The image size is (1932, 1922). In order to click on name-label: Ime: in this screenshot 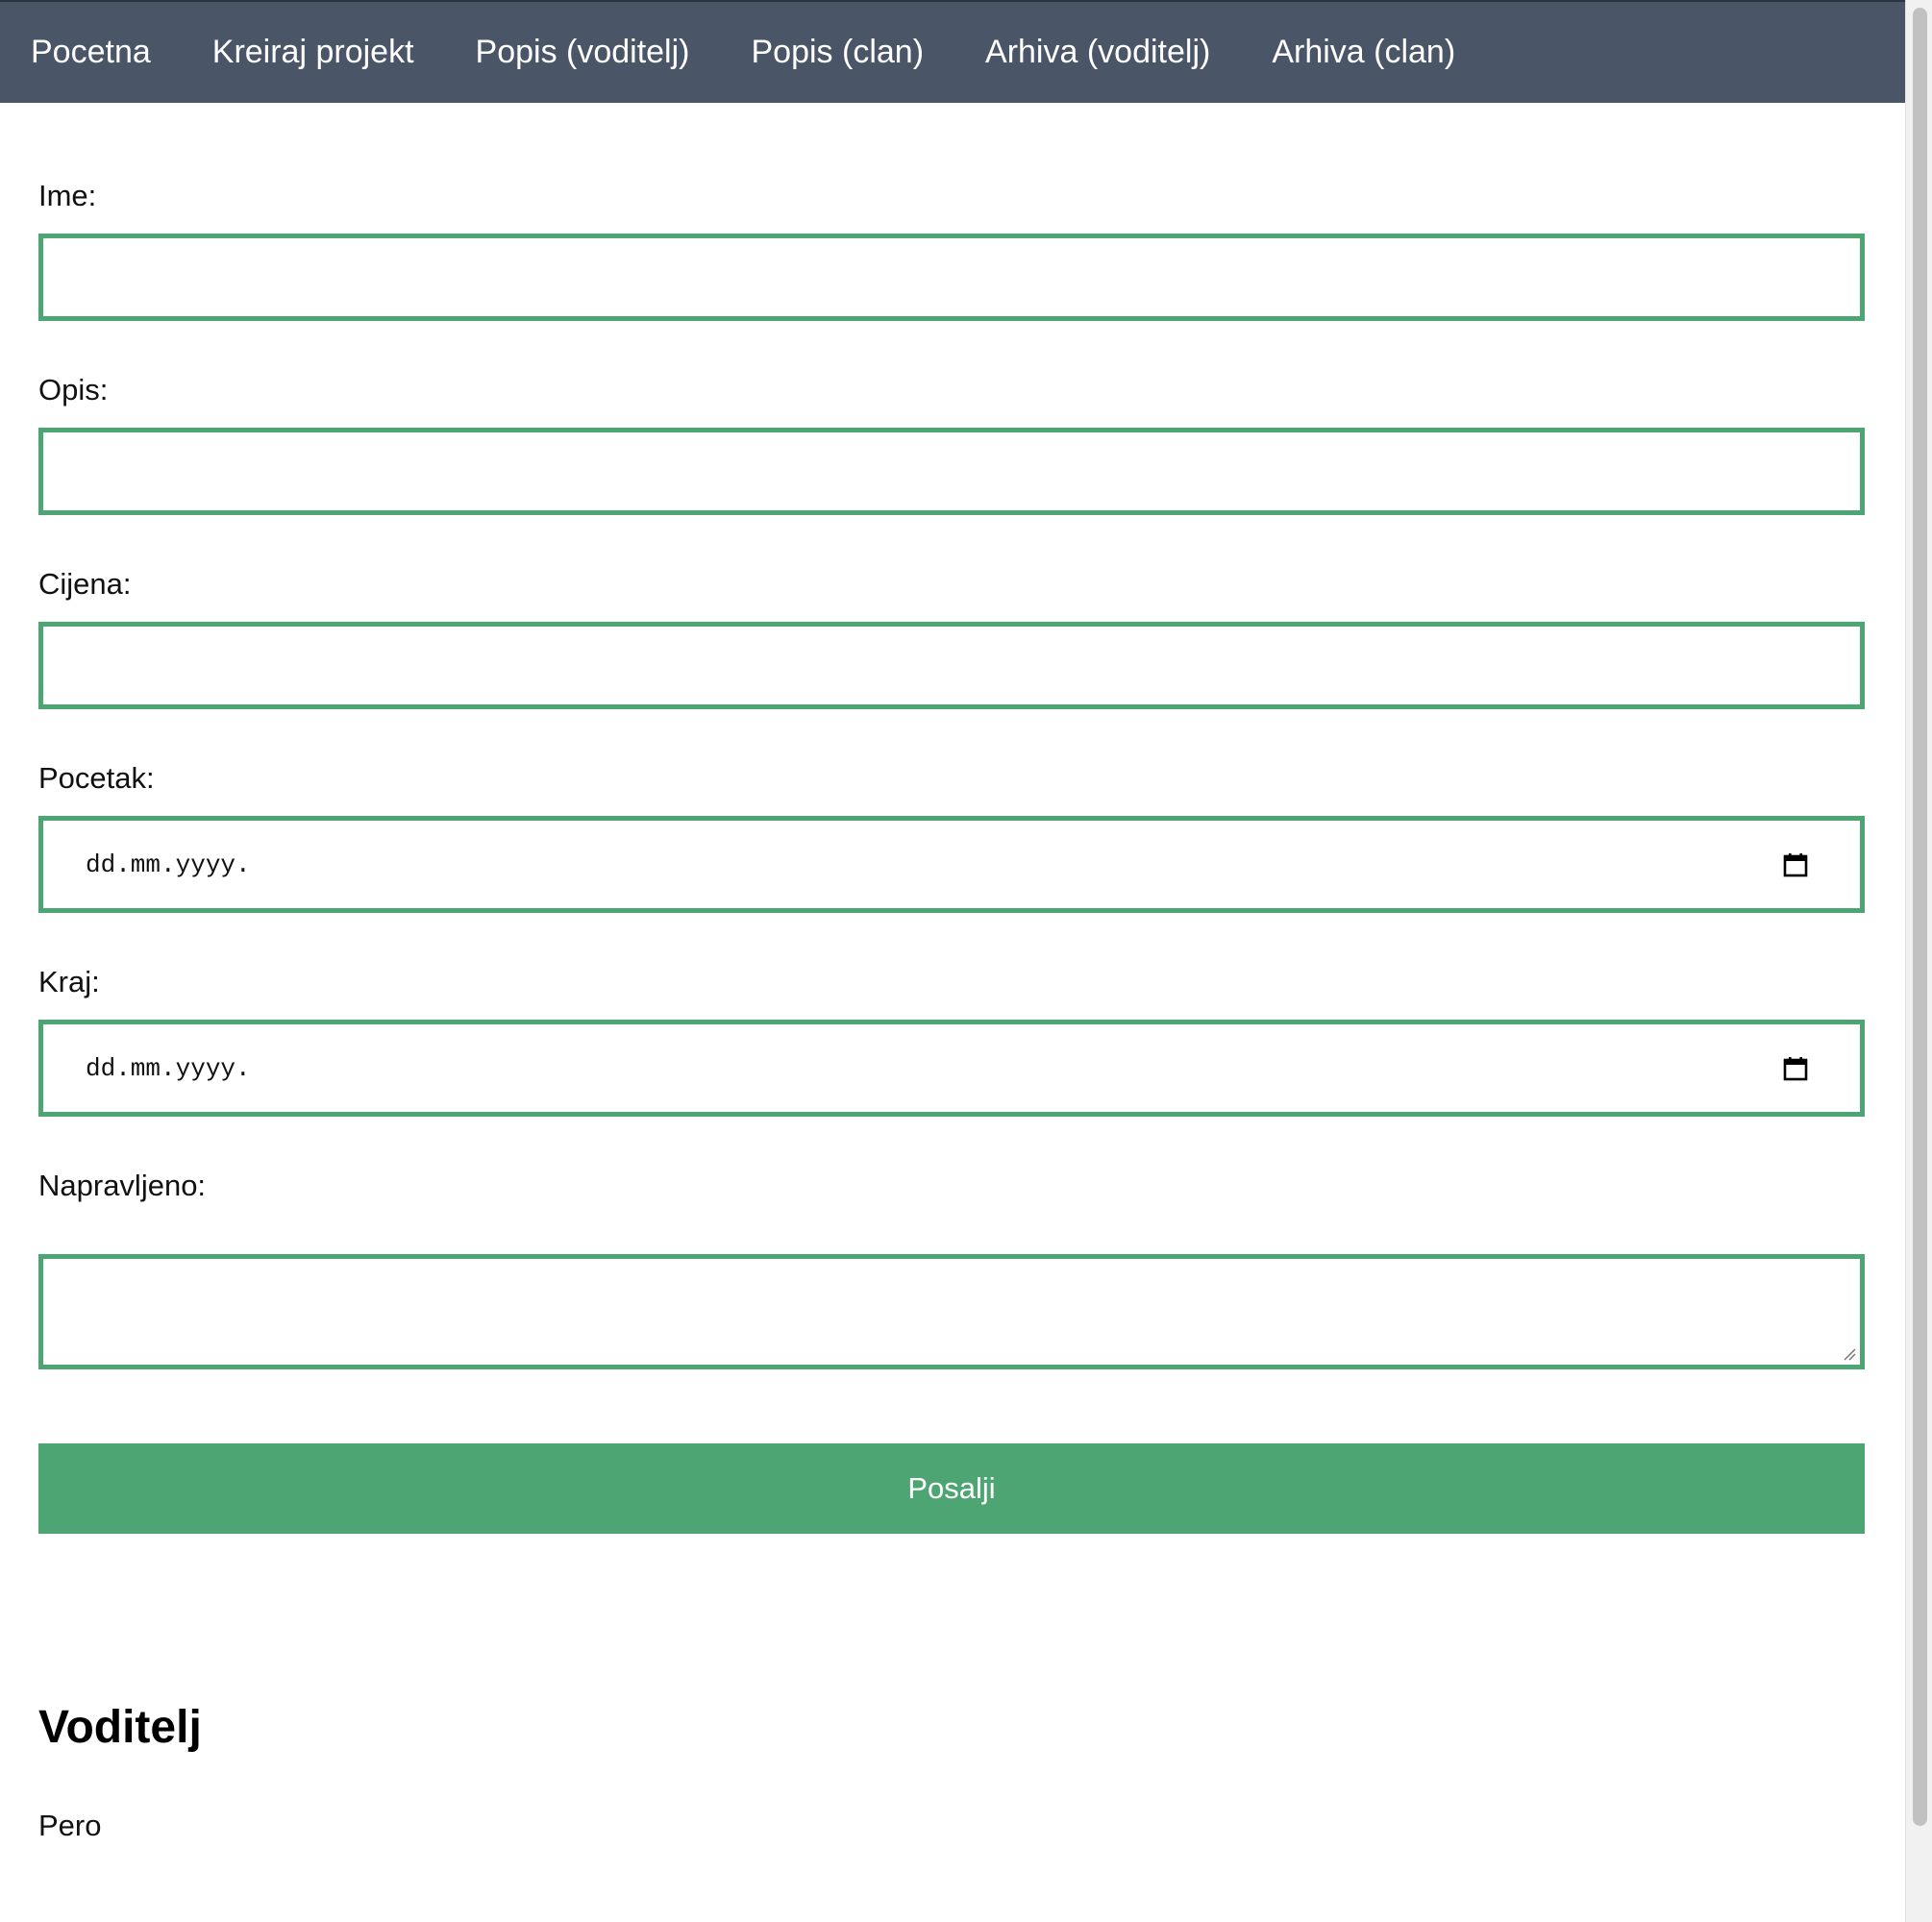, I will do `click(68, 195)`.